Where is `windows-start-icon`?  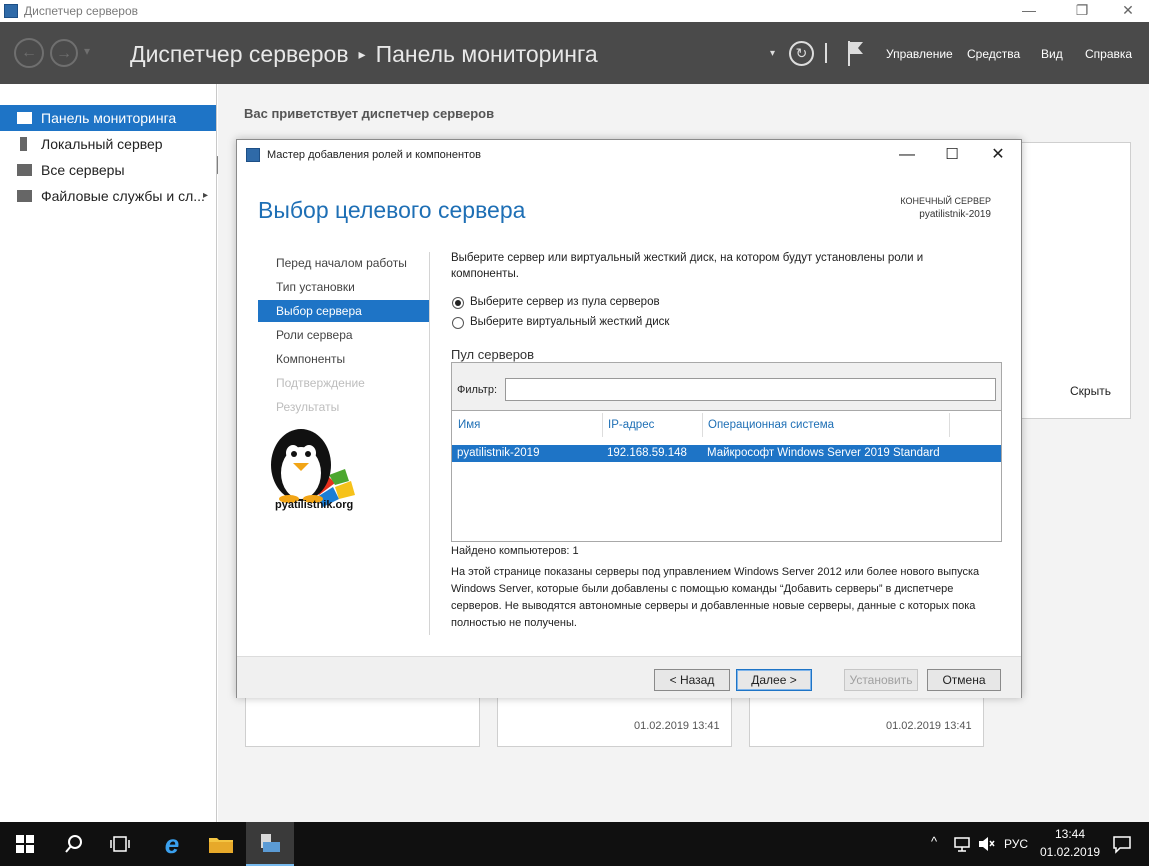 windows-start-icon is located at coordinates (25, 844).